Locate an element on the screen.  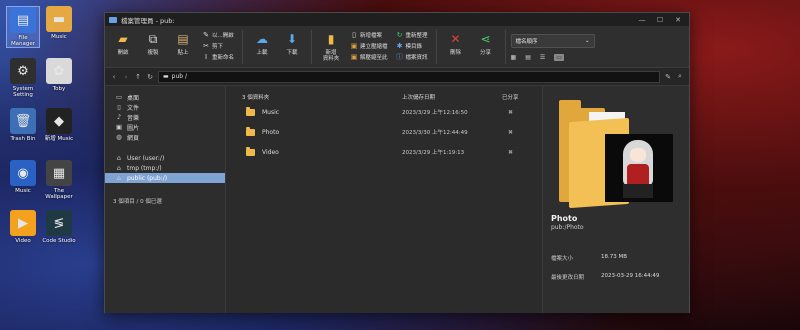
sidebar-item-label: User (user:/) is located at coordinates (146, 158).